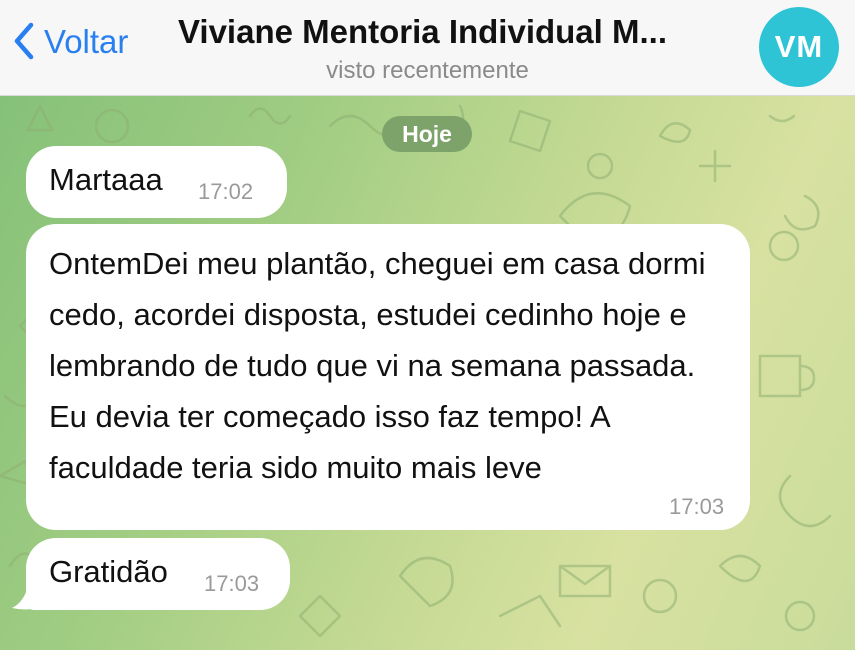  I want to click on message-bubble: Gratidão 17:03, so click(158, 574).